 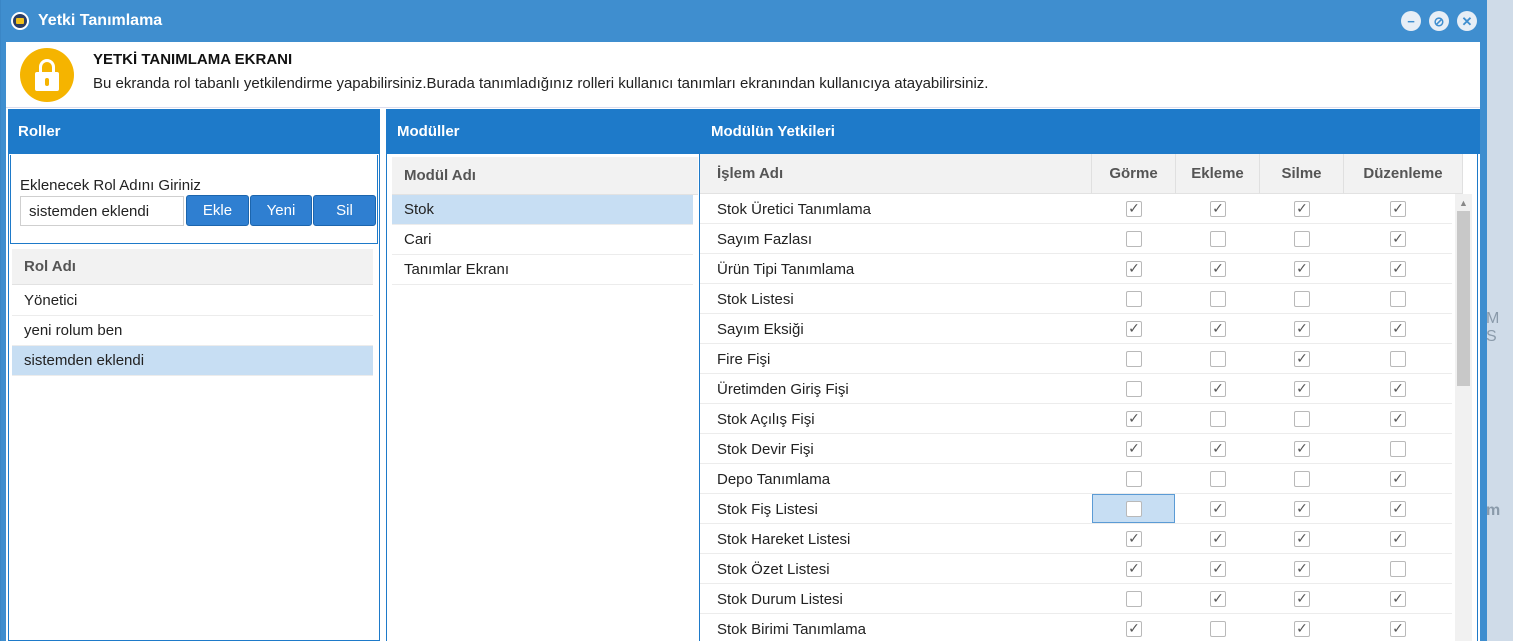 What do you see at coordinates (1463, 202) in the screenshot?
I see `scroll-up-icon: ▲` at bounding box center [1463, 202].